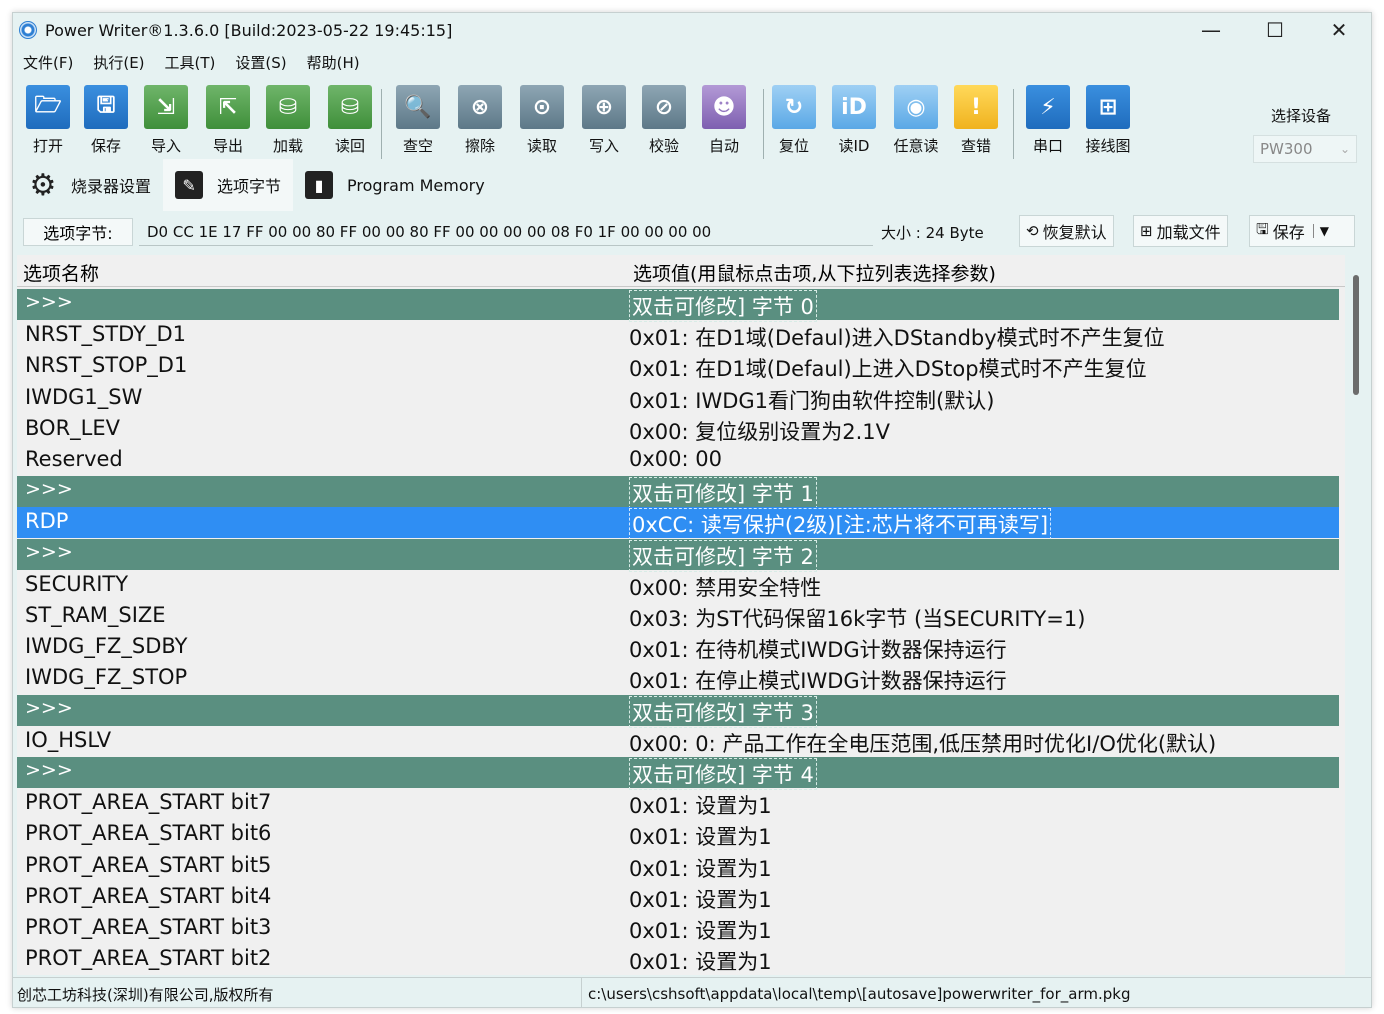 The image size is (1384, 1014). What do you see at coordinates (916, 121) in the screenshot?
I see `toolbar-button: ◉ 任意读` at bounding box center [916, 121].